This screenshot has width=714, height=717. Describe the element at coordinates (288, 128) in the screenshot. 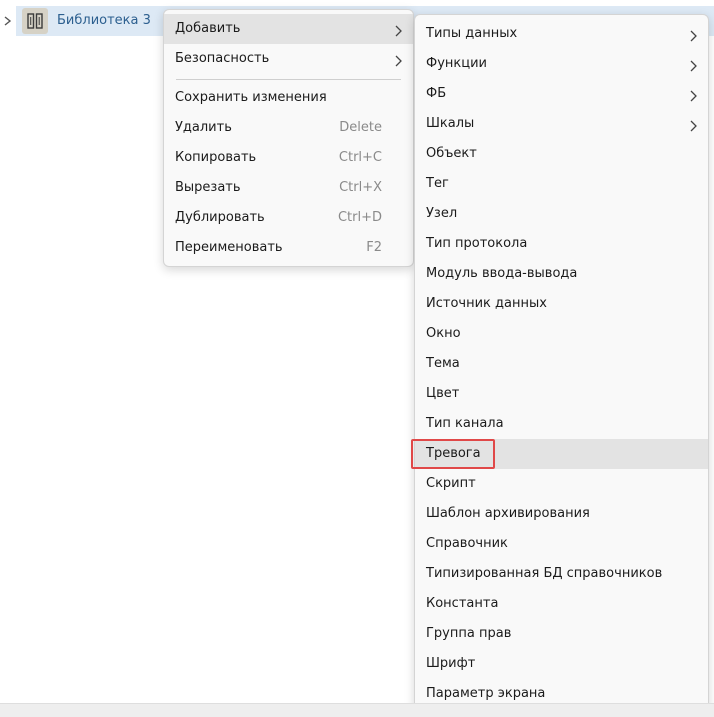

I see `menu-item-delete: Удалить Delete` at that location.